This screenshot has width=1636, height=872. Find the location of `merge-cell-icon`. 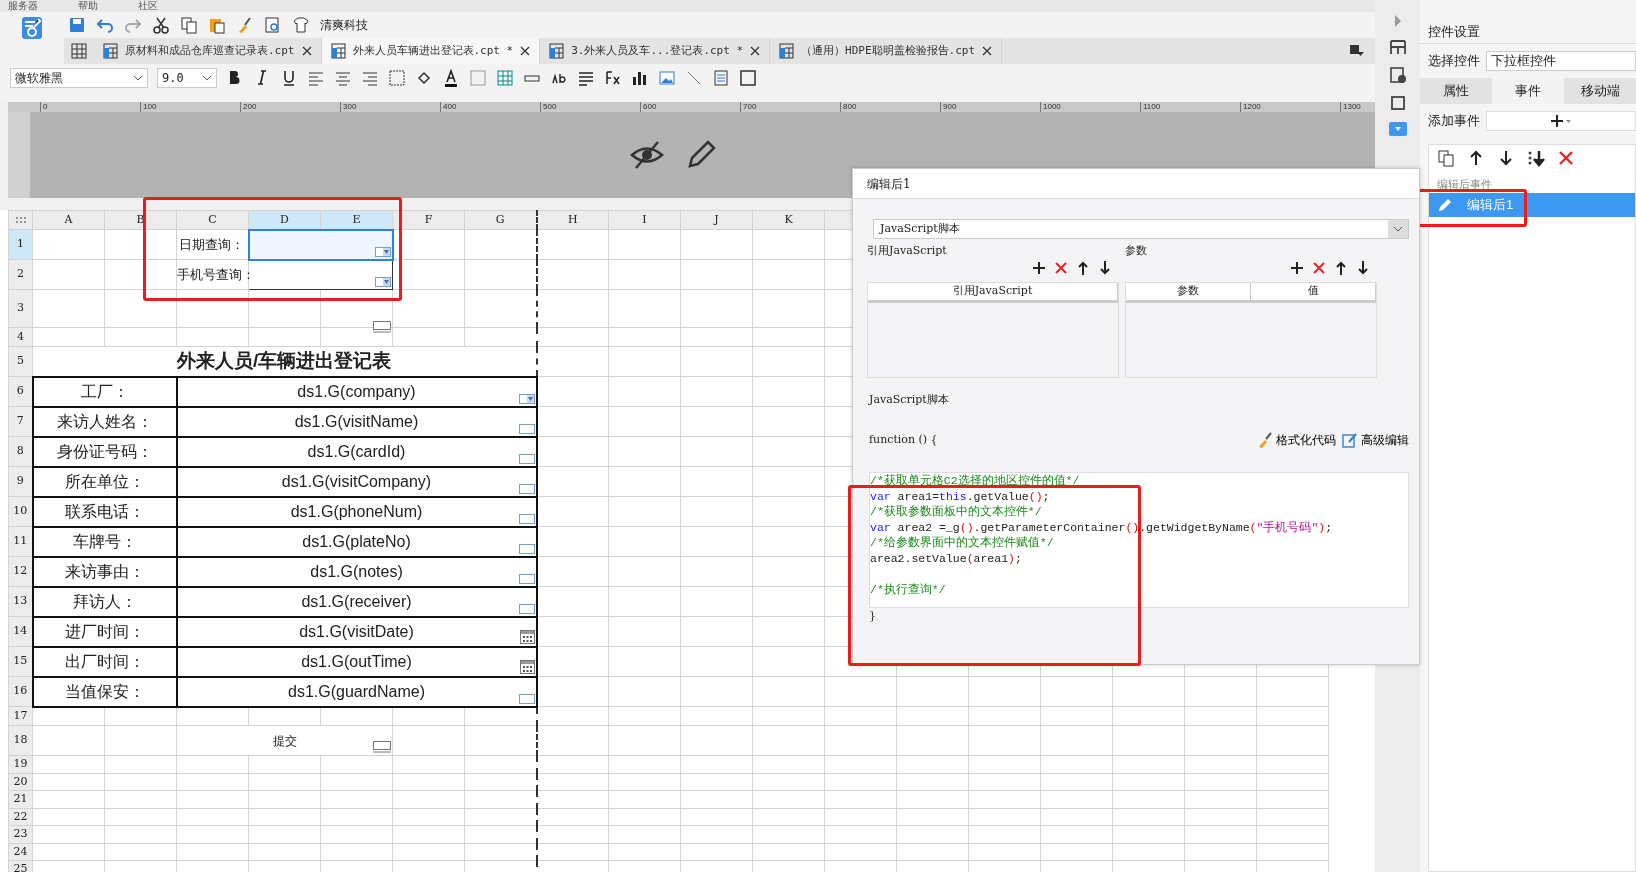

merge-cell-icon is located at coordinates (478, 78).